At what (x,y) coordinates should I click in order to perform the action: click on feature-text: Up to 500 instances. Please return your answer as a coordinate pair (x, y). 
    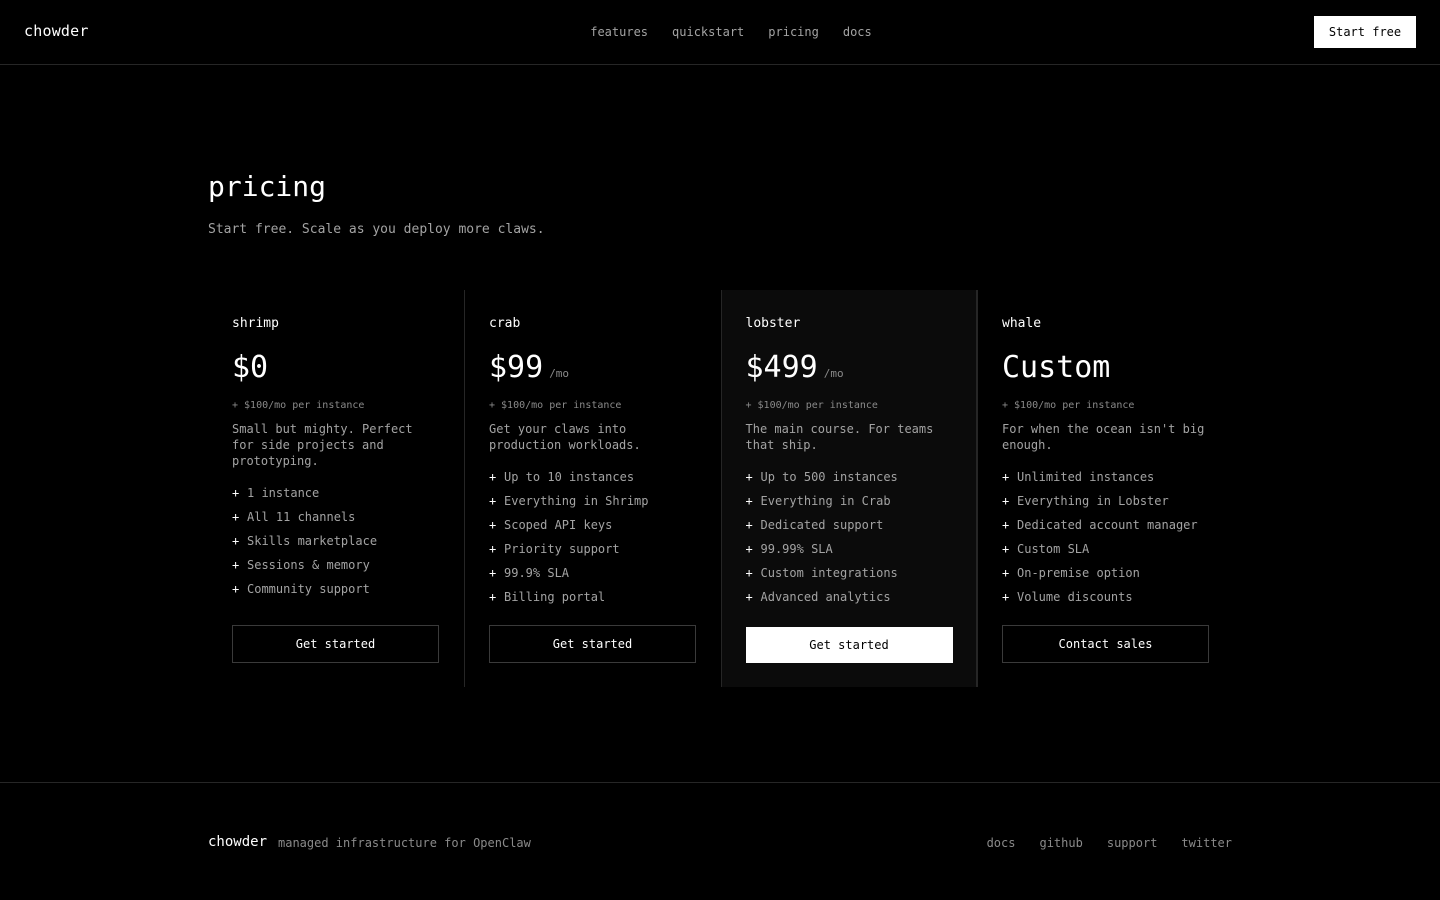
    Looking at the image, I should click on (829, 477).